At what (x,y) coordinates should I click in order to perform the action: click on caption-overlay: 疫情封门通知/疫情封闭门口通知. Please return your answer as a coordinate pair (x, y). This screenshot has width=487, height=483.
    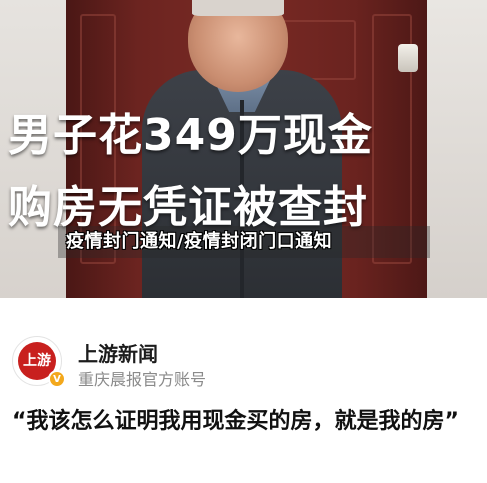
    Looking at the image, I should click on (199, 241).